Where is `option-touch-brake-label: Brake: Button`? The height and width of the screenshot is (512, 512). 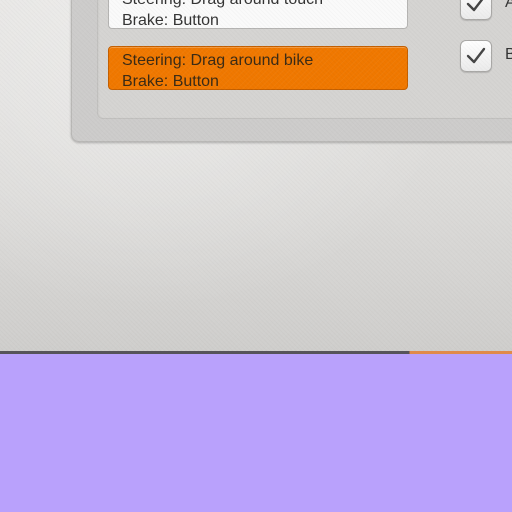 option-touch-brake-label: Brake: Button is located at coordinates (170, 20).